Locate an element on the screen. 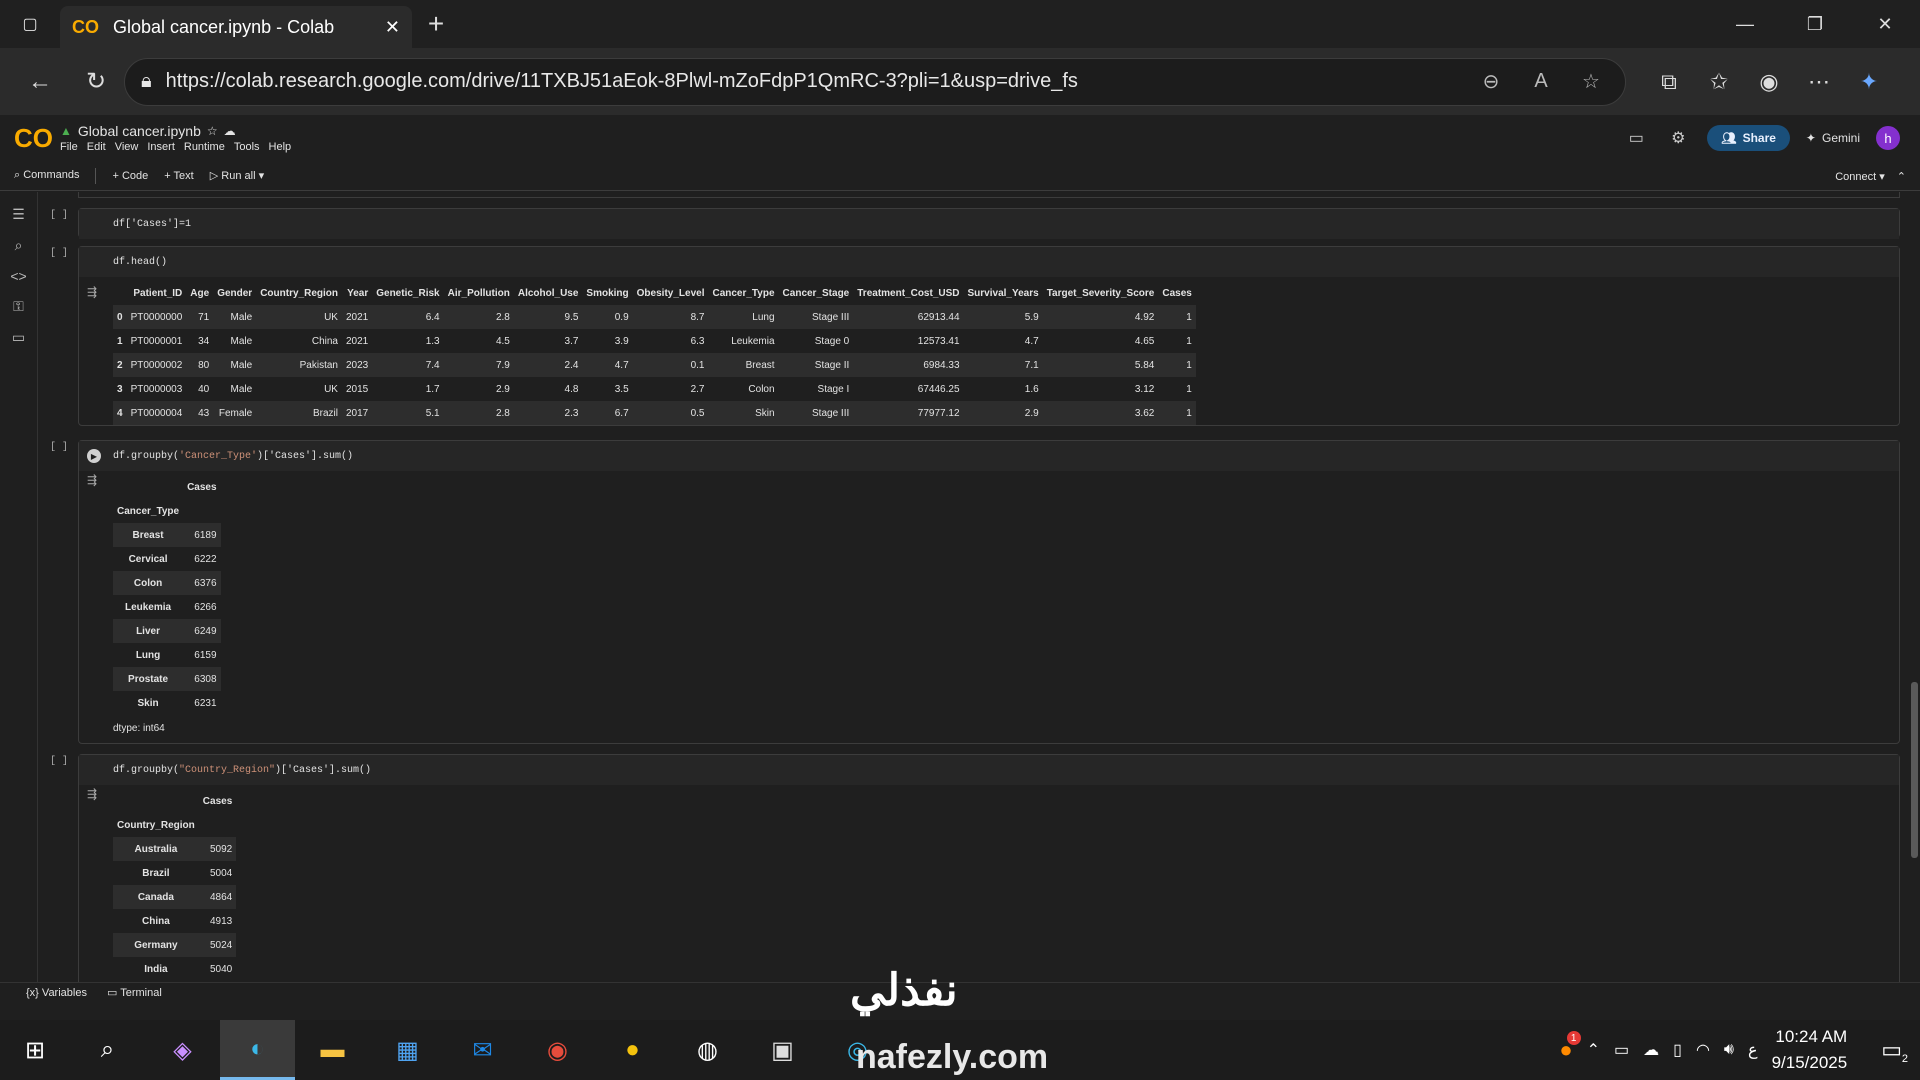  chevron-down-icon: ▾ is located at coordinates (262, 176).